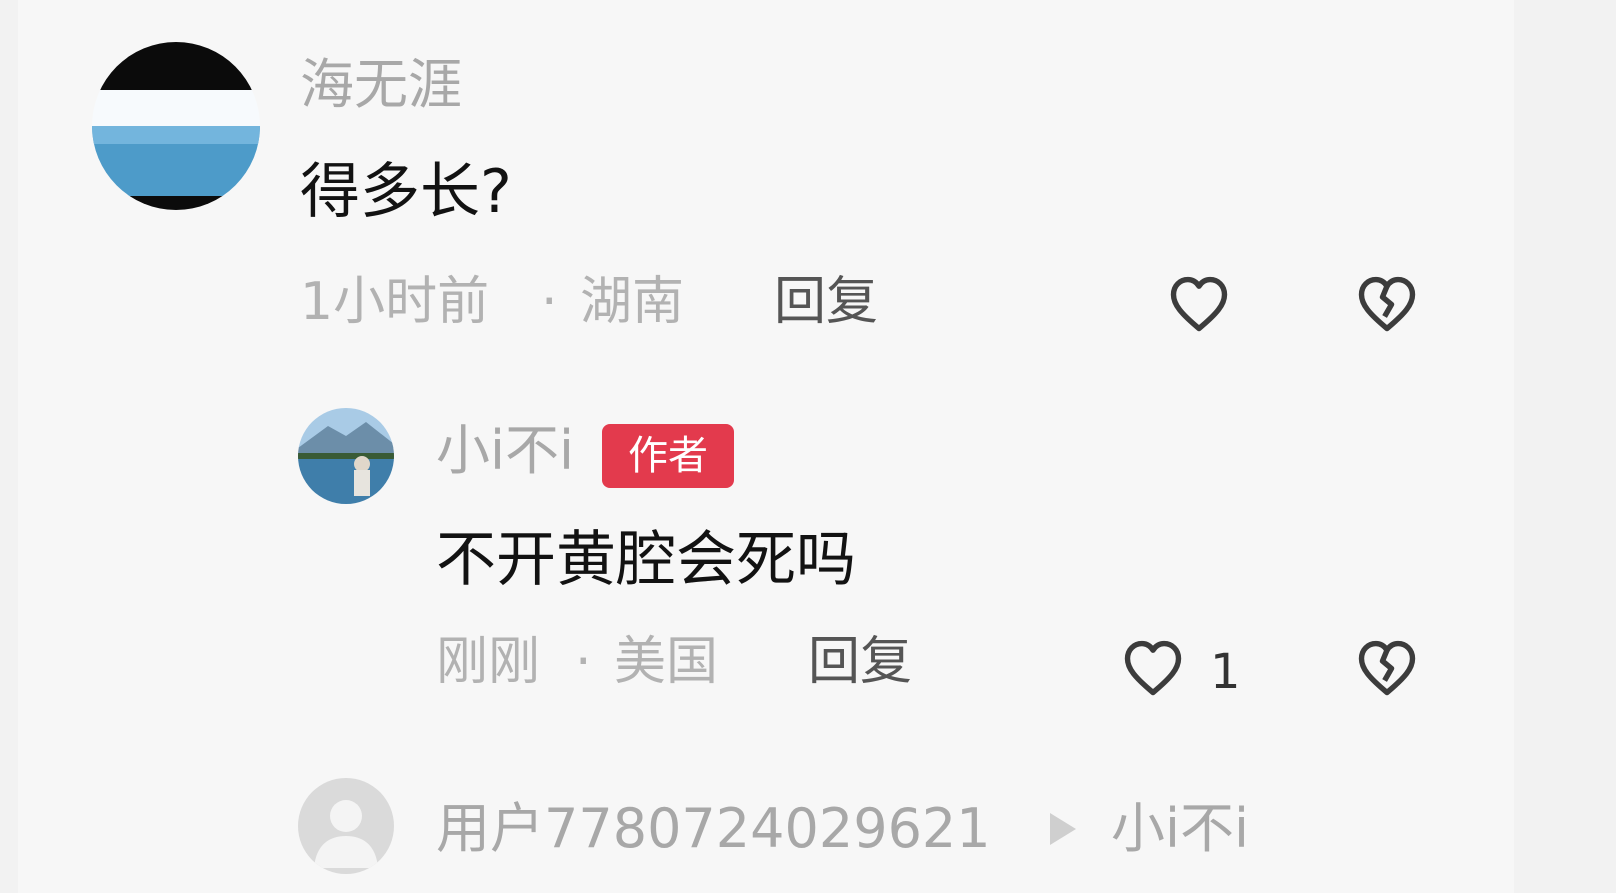  What do you see at coordinates (1063, 829) in the screenshot?
I see `play-arrow-icon` at bounding box center [1063, 829].